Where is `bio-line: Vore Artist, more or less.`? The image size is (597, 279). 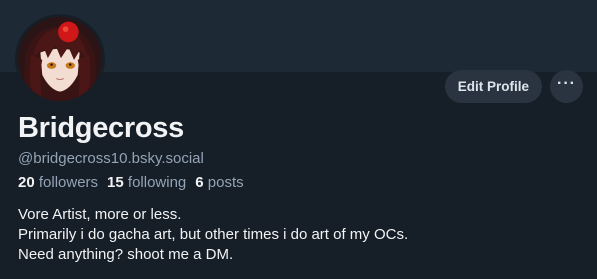
bio-line: Vore Artist, more or less. is located at coordinates (100, 214).